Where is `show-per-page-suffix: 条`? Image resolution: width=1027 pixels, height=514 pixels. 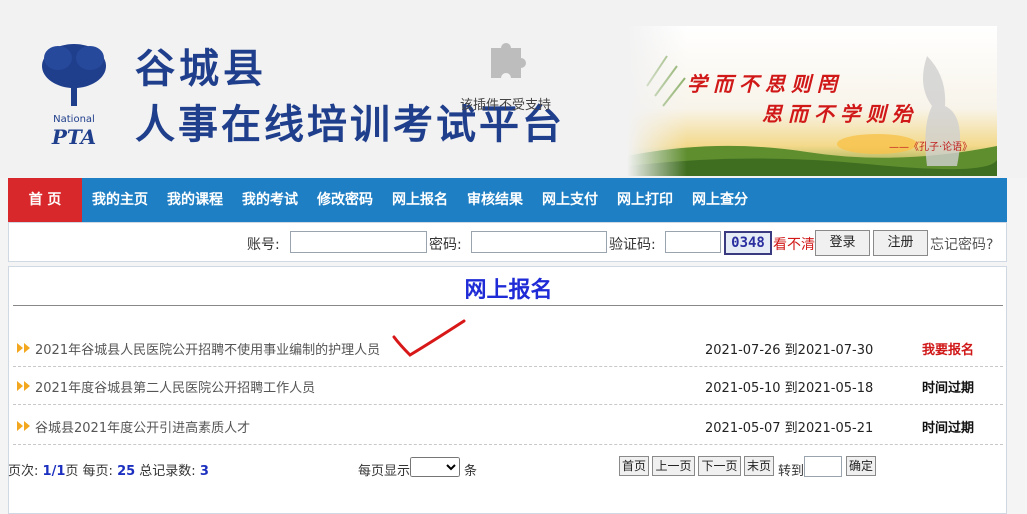 show-per-page-suffix: 条 is located at coordinates (471, 471).